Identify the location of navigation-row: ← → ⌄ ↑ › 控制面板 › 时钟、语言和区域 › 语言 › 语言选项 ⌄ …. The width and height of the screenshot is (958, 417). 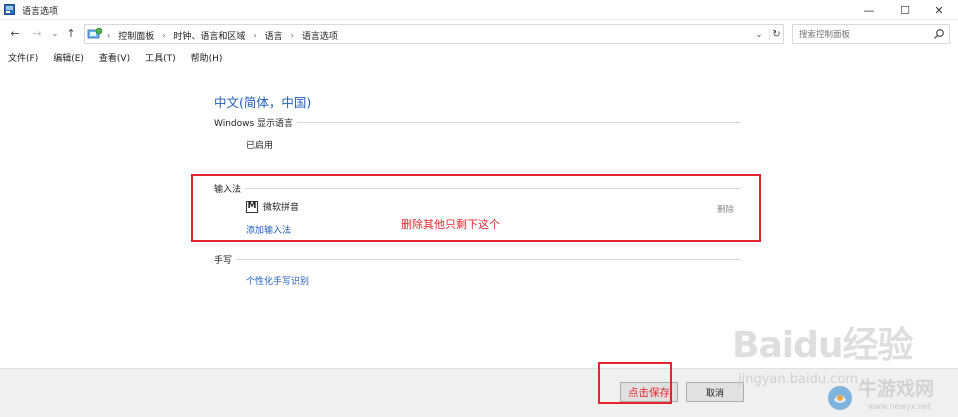
(479, 34).